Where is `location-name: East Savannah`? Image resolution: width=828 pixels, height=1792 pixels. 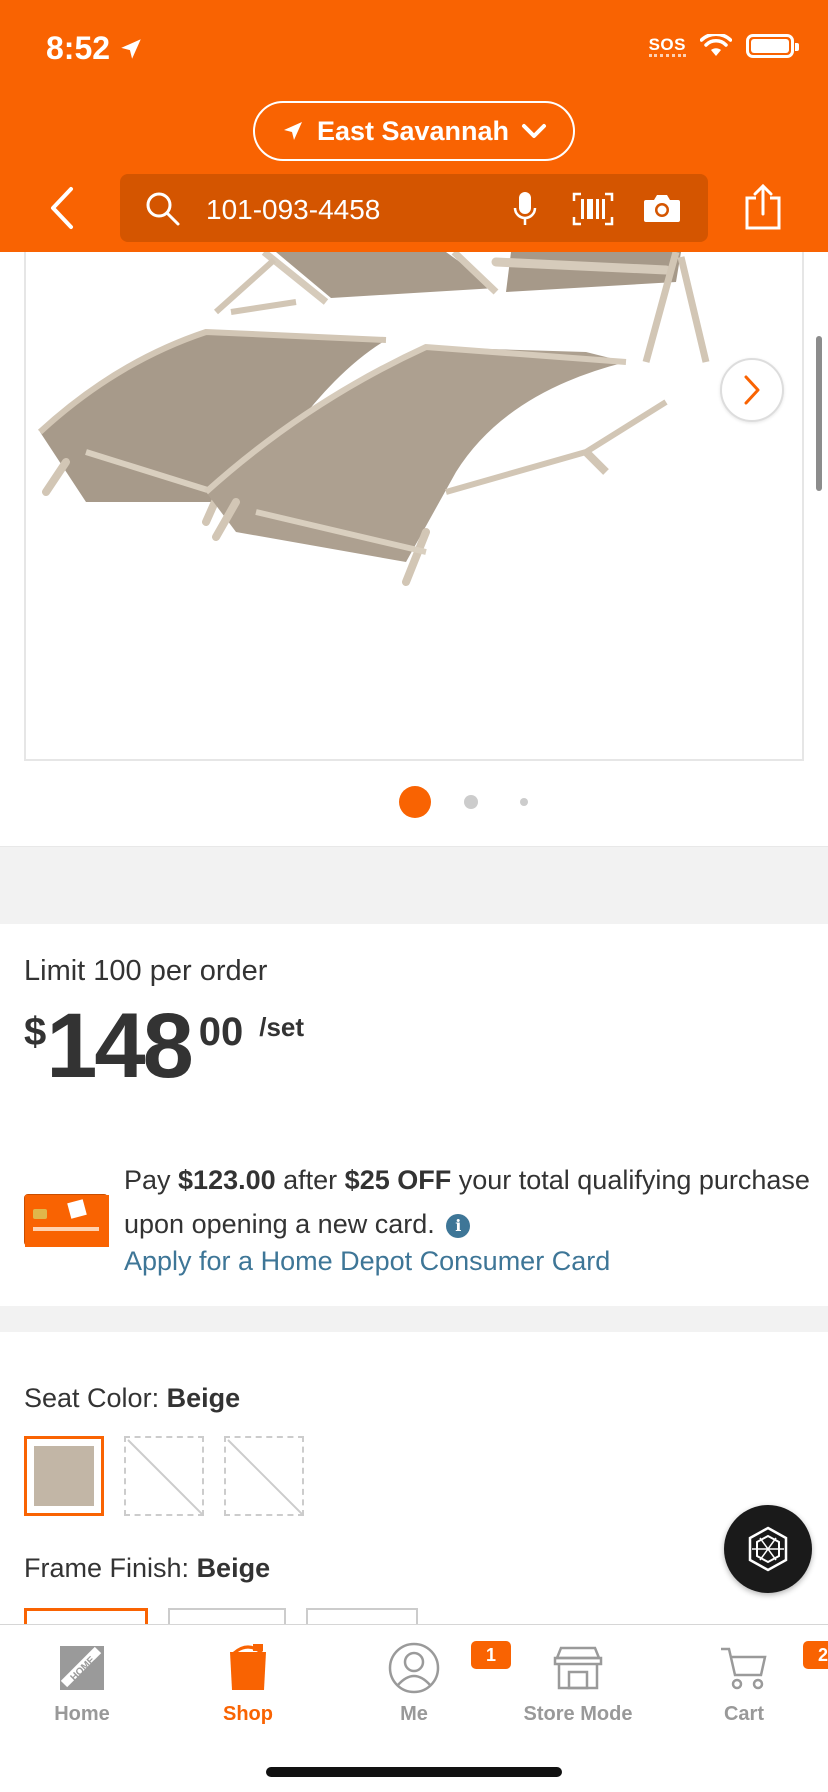 location-name: East Savannah is located at coordinates (413, 130).